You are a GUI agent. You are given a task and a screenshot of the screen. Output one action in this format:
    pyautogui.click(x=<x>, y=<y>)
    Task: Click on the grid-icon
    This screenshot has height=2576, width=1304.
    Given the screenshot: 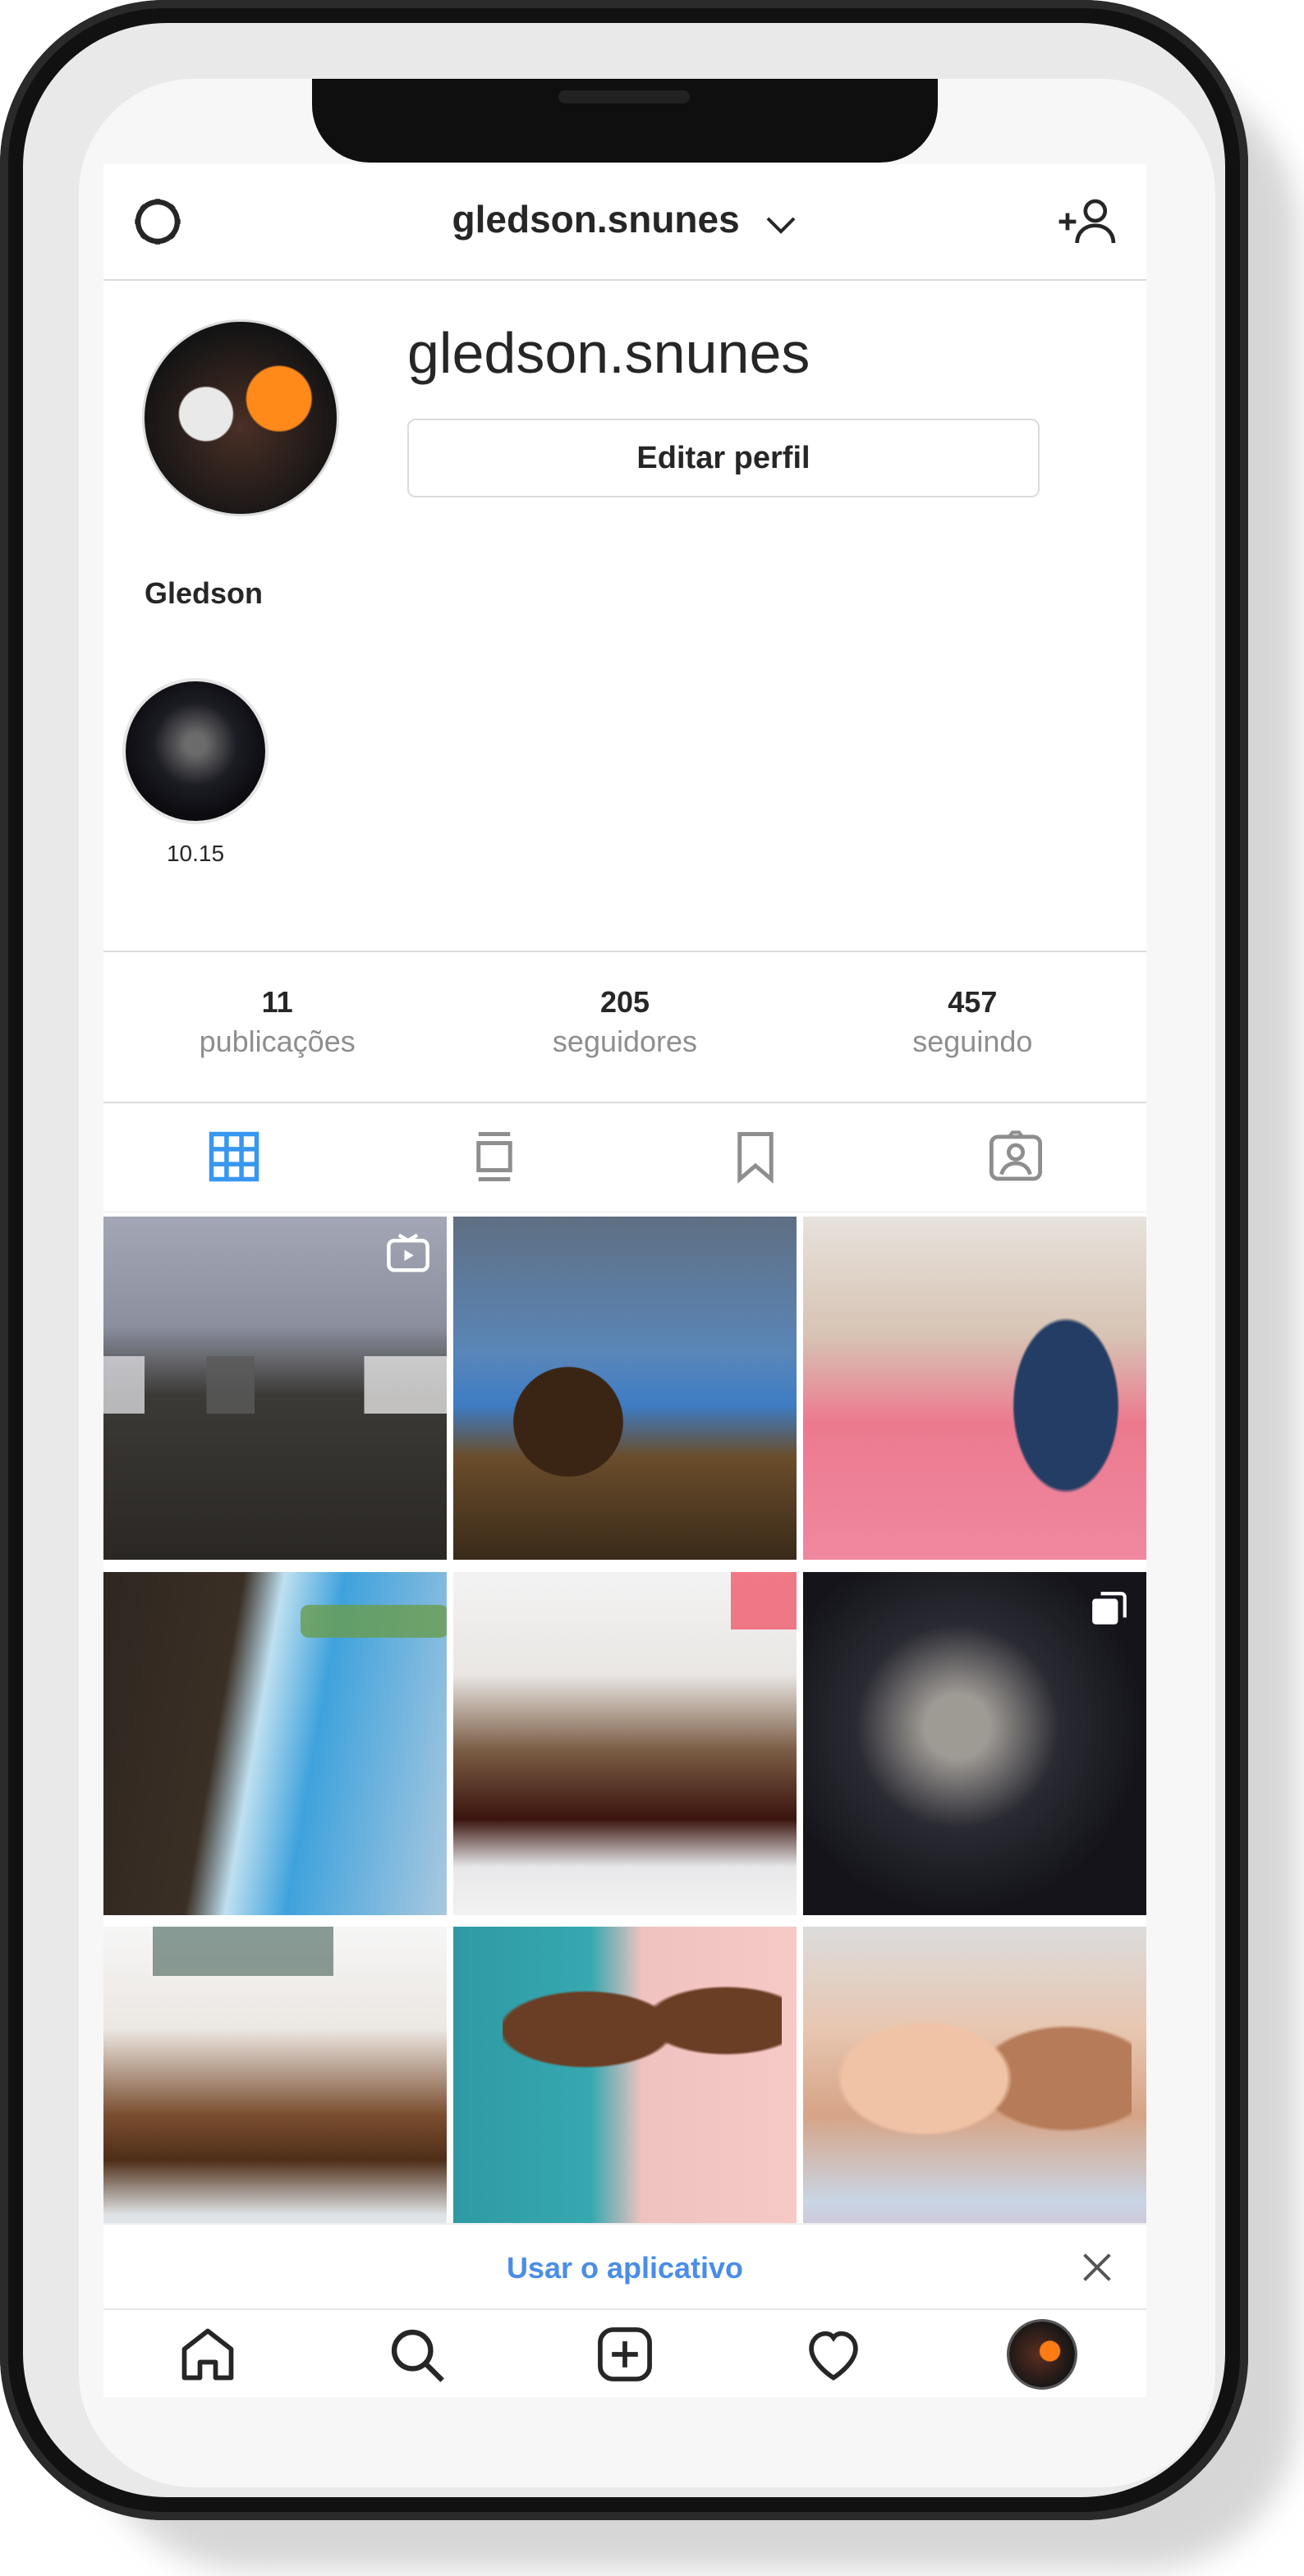 What is the action you would take?
    pyautogui.click(x=234, y=1157)
    